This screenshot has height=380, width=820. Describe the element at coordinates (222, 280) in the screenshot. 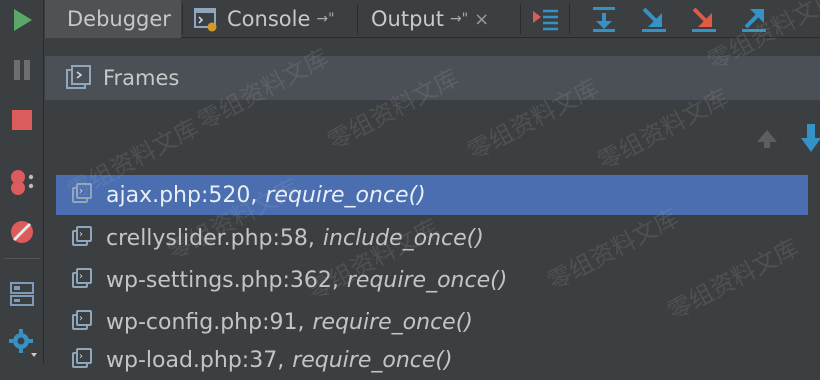

I see `frame-location: wp-settings.php:362,` at that location.